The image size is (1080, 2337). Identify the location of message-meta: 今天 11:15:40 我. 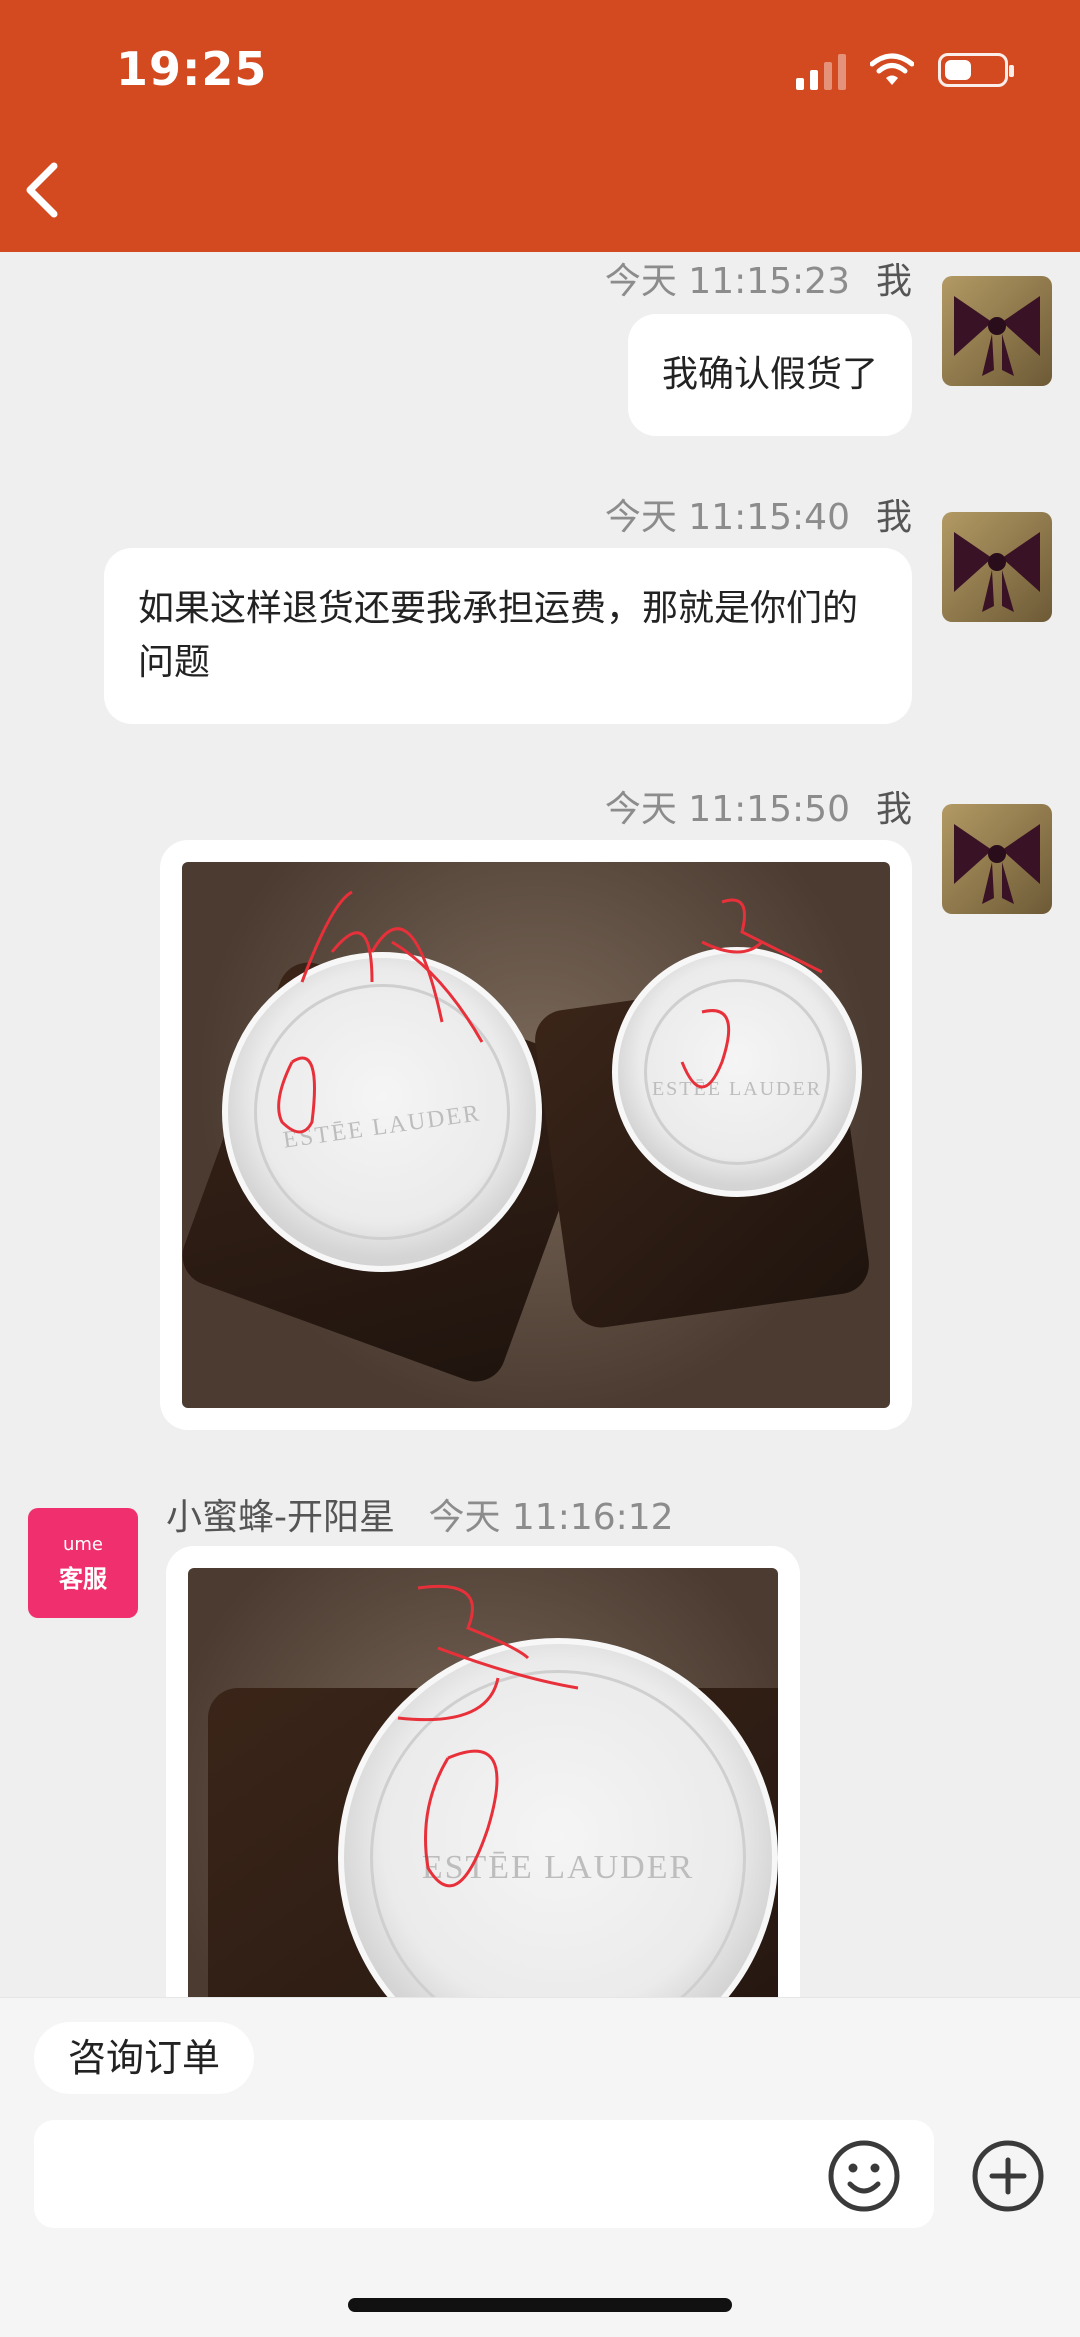
(758, 517).